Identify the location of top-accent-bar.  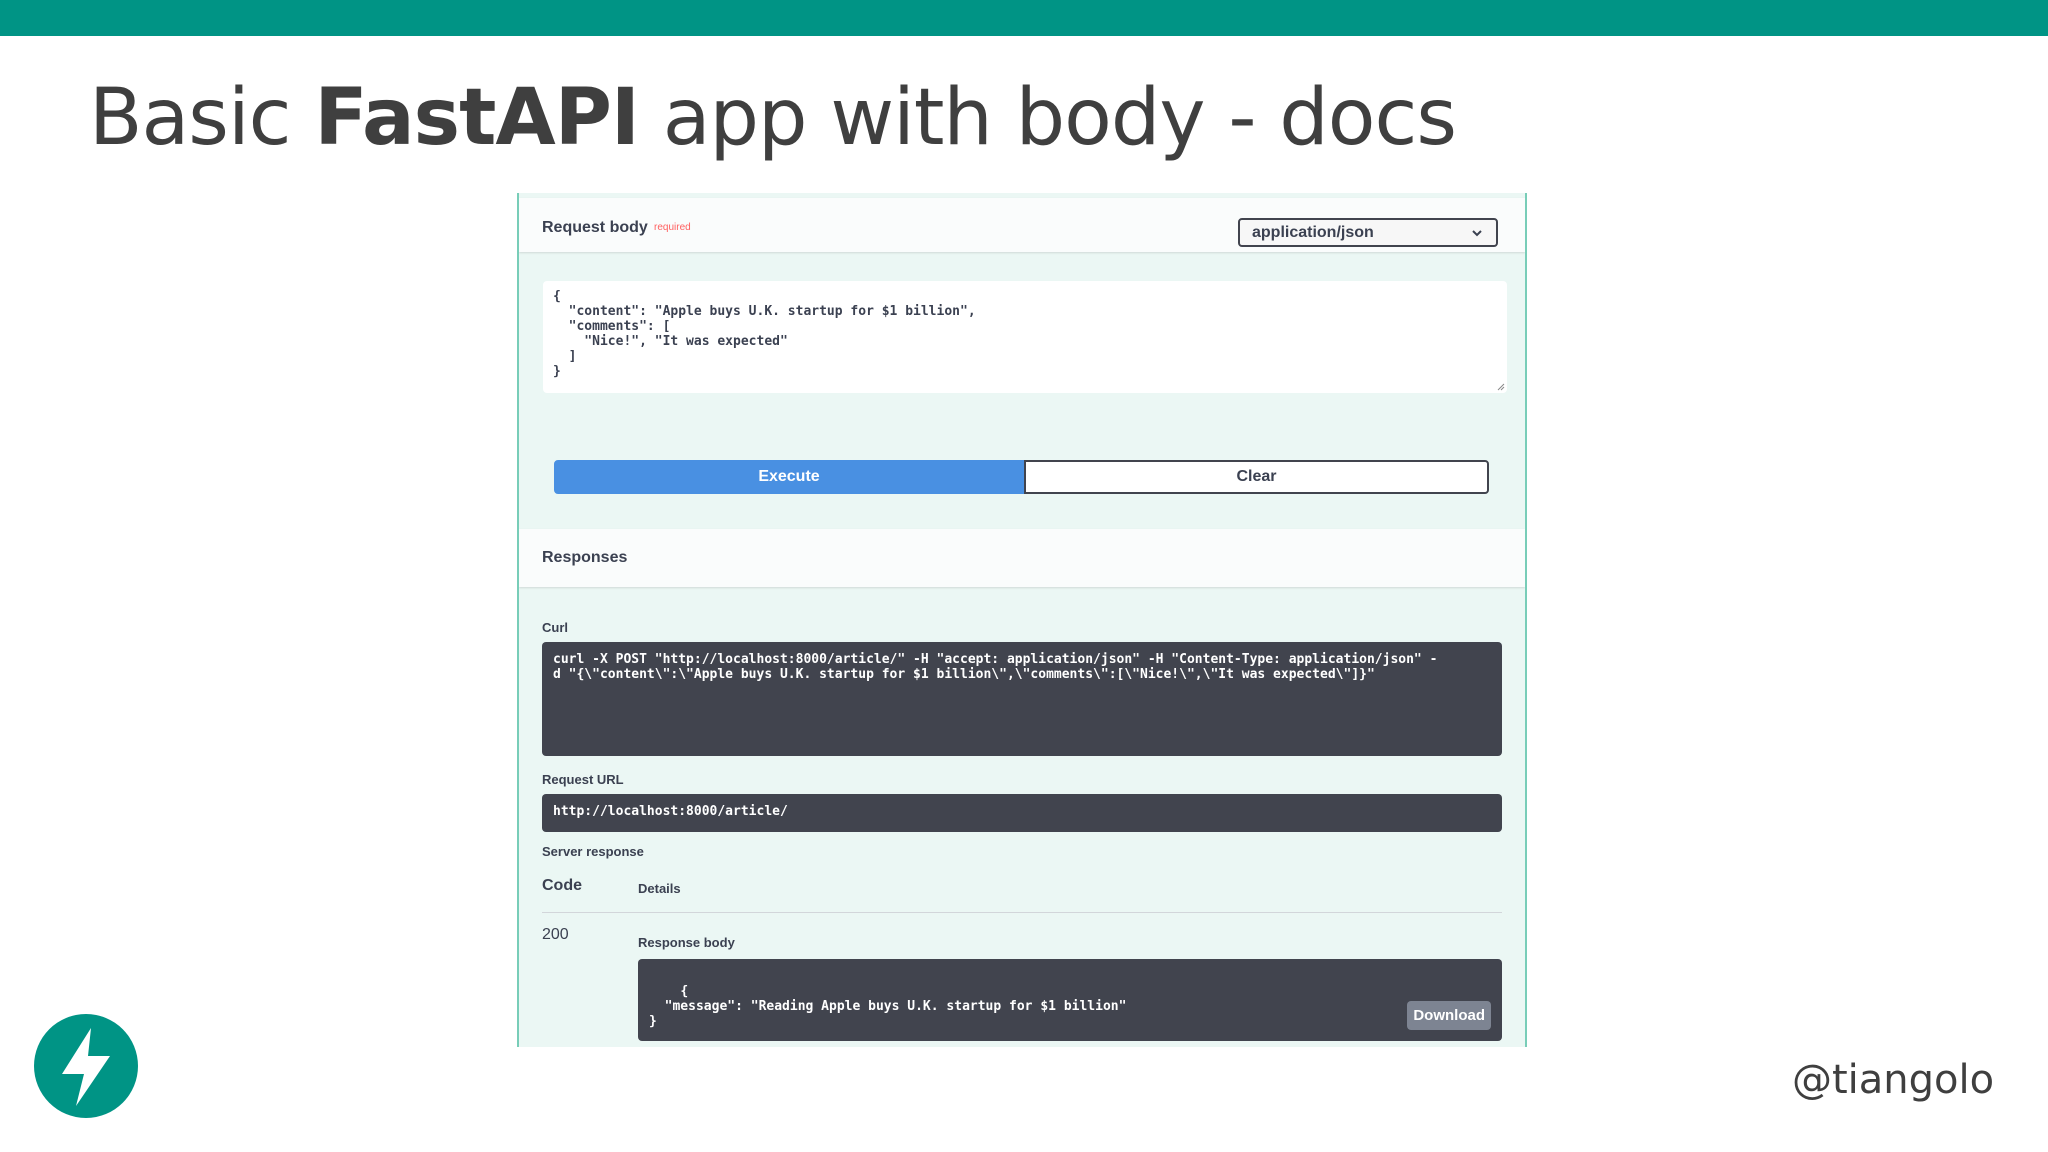
(1024, 18).